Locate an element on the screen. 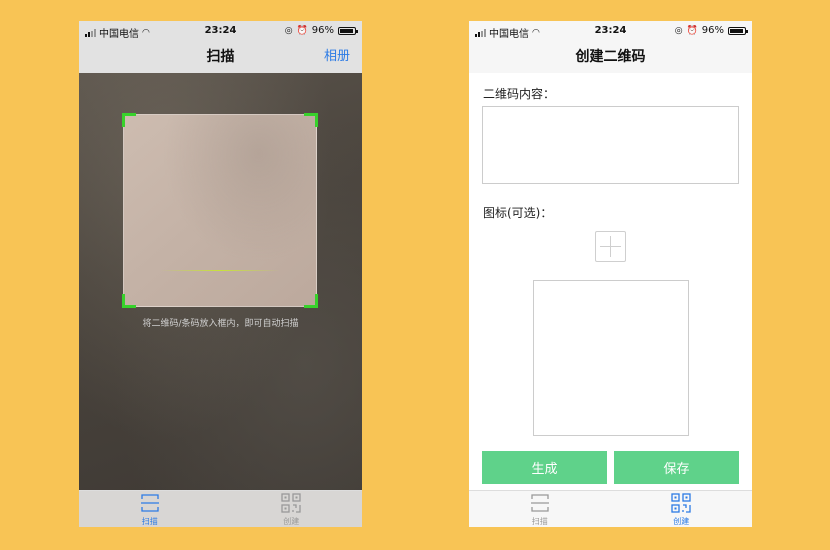  scan-frame is located at coordinates (220, 210).